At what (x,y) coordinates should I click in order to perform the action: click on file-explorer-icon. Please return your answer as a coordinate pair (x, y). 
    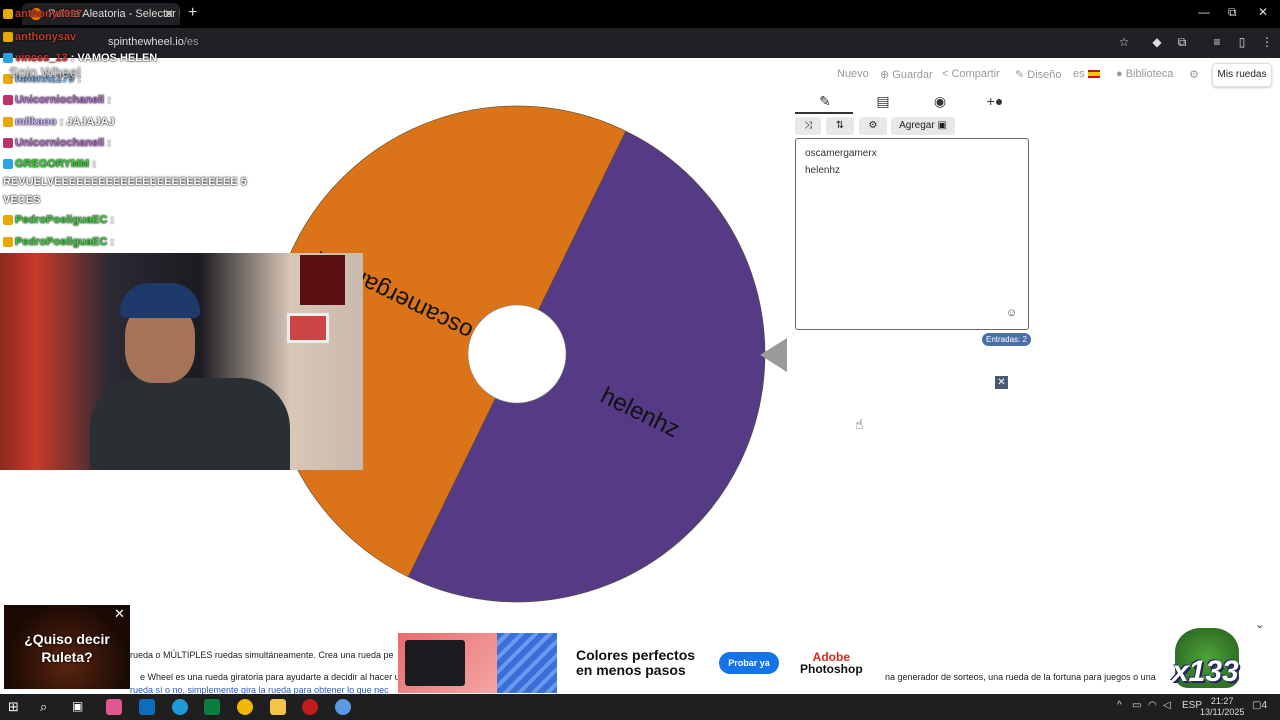
    Looking at the image, I should click on (278, 707).